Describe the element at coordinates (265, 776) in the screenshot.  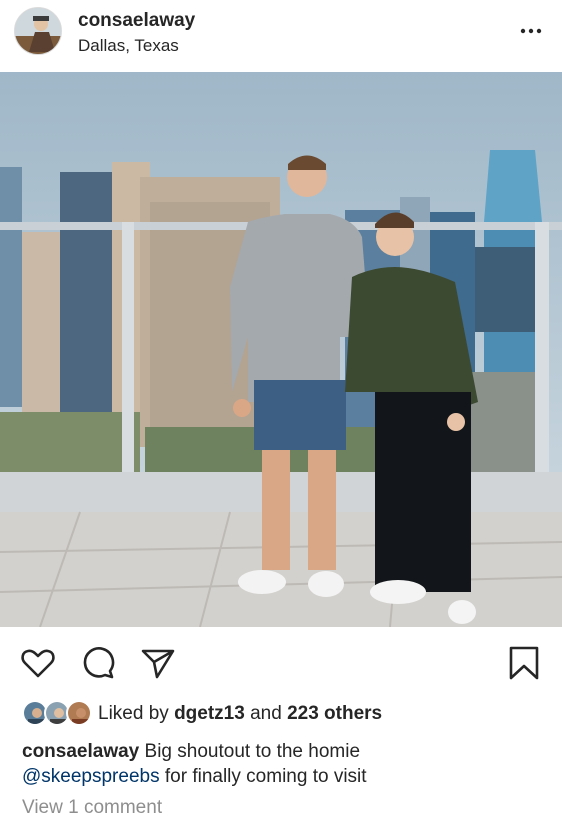
I see `caption-text-2: for finally coming to visit` at that location.